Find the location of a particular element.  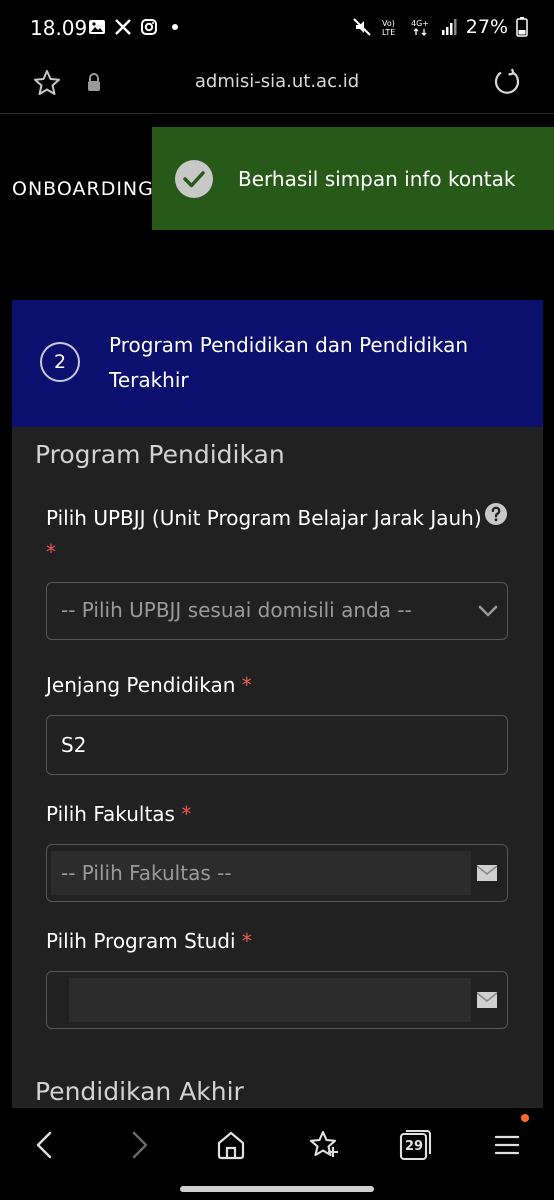

battery-icon is located at coordinates (522, 27).